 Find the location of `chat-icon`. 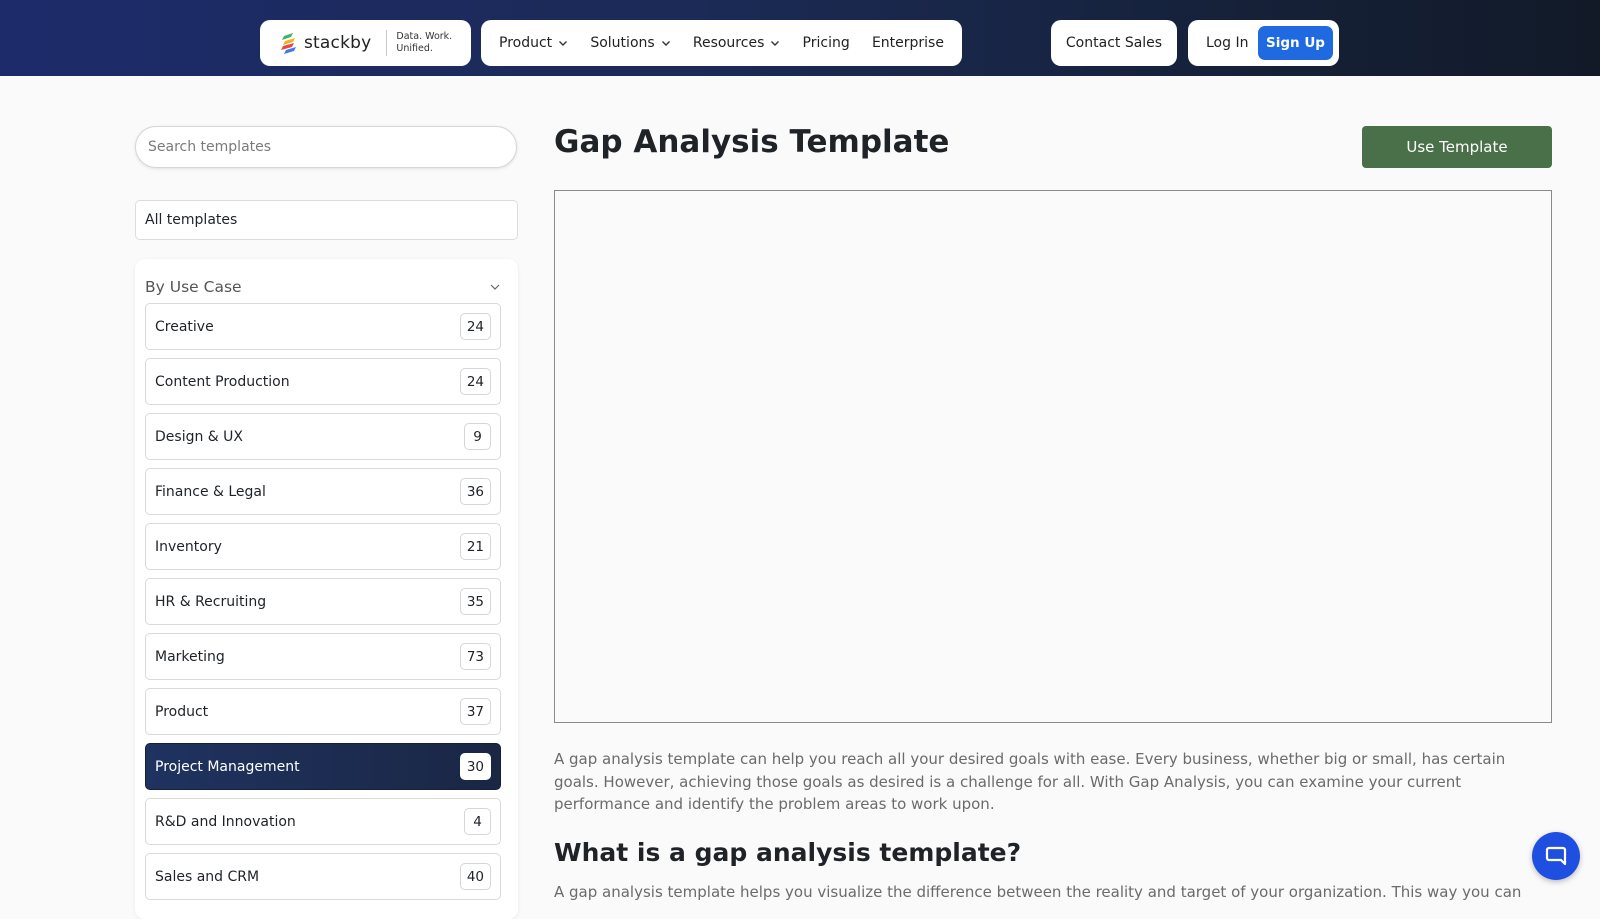

chat-icon is located at coordinates (1556, 856).